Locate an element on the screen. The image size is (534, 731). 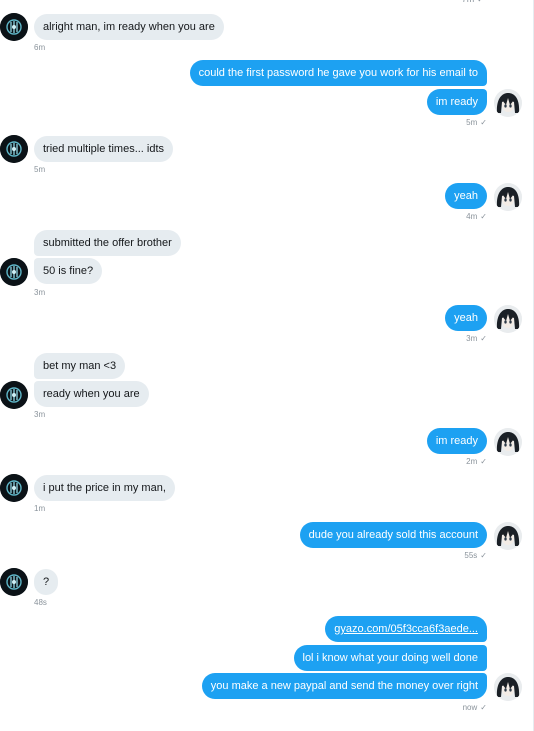
message-text: i put the price in my man, is located at coordinates (104, 488).